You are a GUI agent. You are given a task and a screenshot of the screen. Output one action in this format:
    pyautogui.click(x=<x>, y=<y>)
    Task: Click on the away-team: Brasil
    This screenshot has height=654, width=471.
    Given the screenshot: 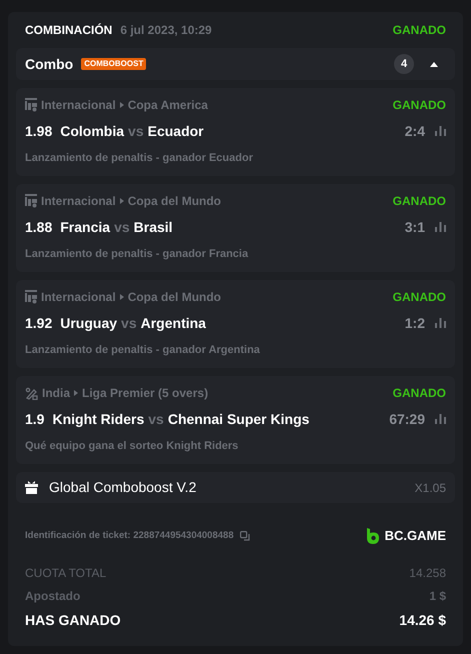 What is the action you would take?
    pyautogui.click(x=153, y=227)
    